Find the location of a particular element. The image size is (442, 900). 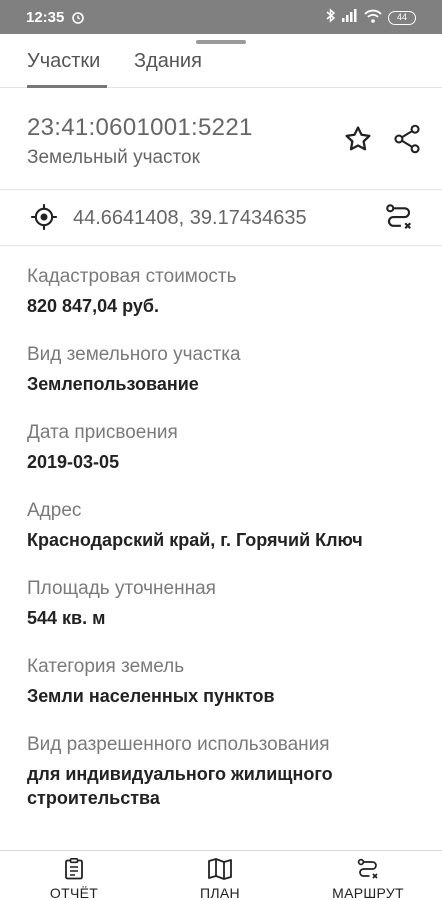

nav-plan-button: ПЛАН is located at coordinates (220, 878).